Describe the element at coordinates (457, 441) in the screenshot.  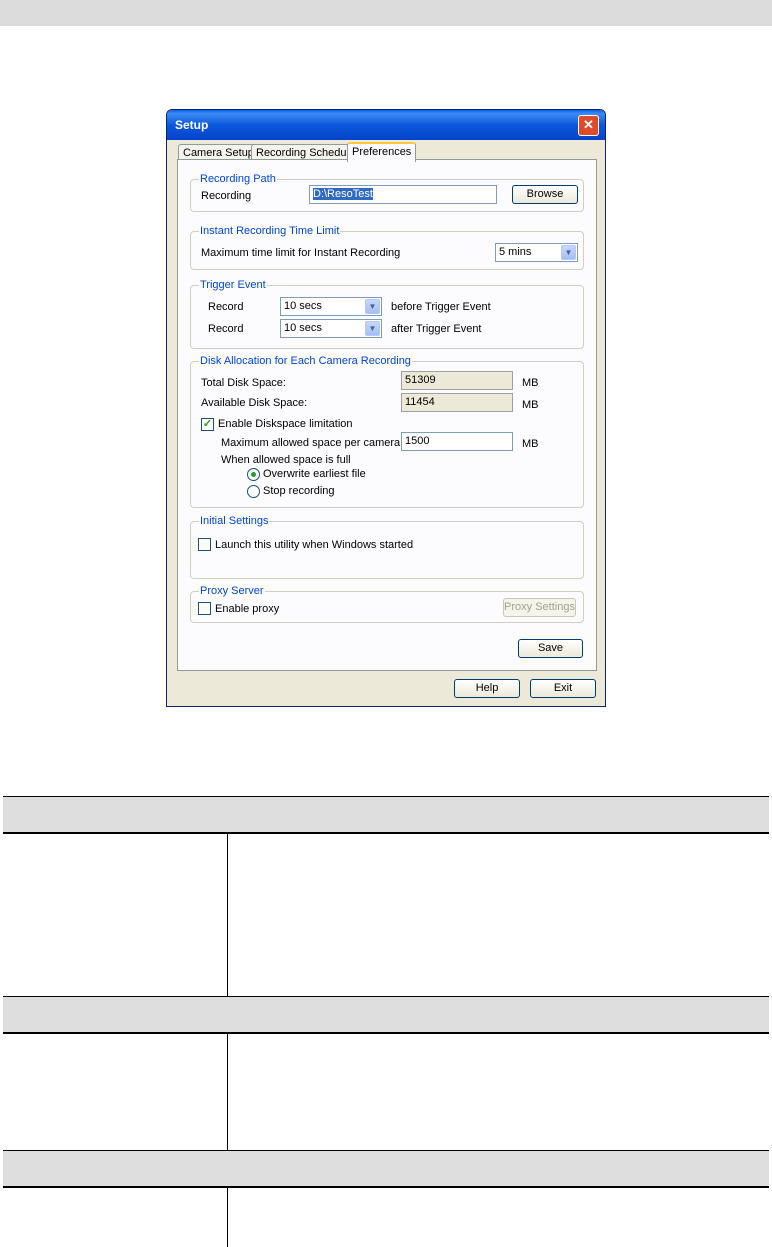
I see `max-space-input: 1500` at that location.